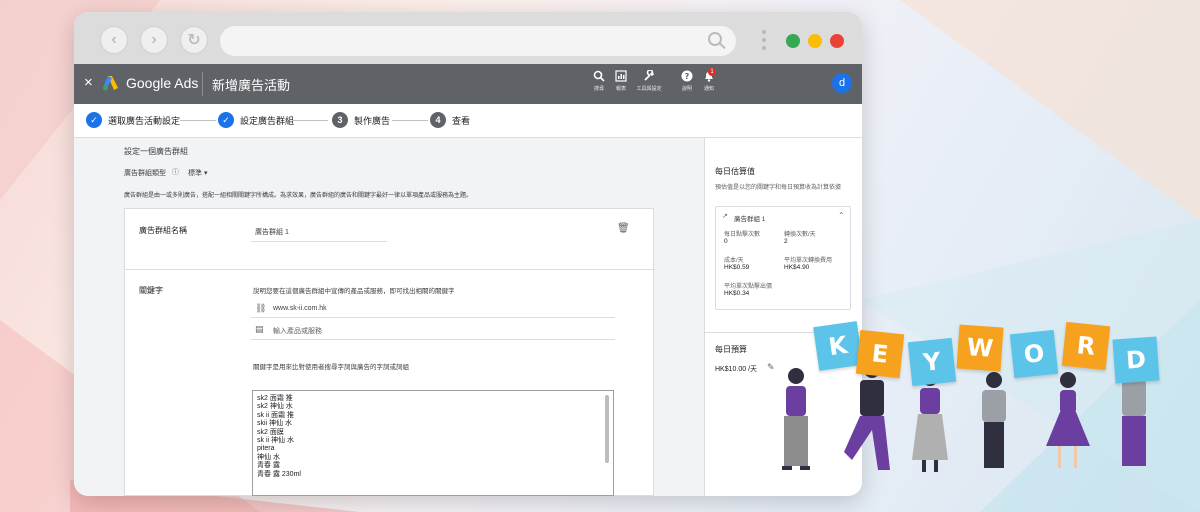 This screenshot has height=512, width=1200. Describe the element at coordinates (270, 432) in the screenshot. I see `keyword-entry: sk2 面膜` at that location.